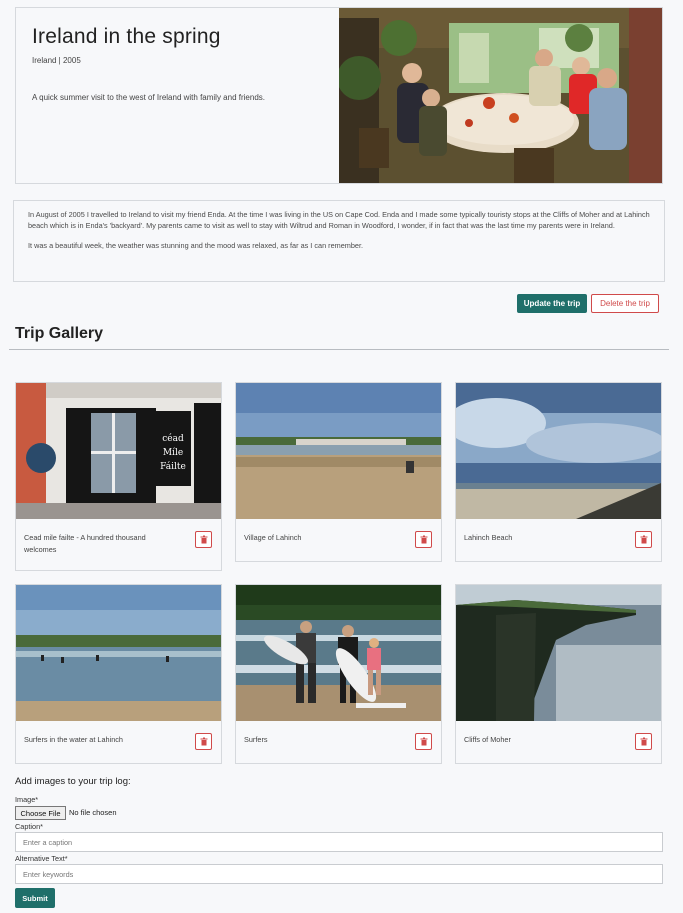 The height and width of the screenshot is (913, 683). What do you see at coordinates (118, 451) in the screenshot?
I see `gallery-image: céad Míle Fáilte` at bounding box center [118, 451].